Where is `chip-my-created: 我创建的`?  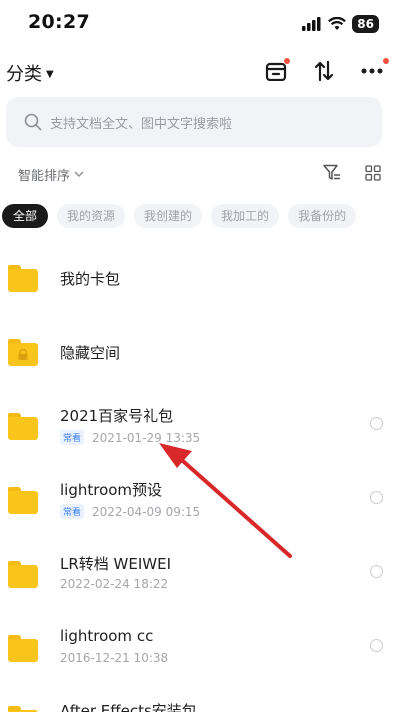 chip-my-created: 我创建的 is located at coordinates (168, 216).